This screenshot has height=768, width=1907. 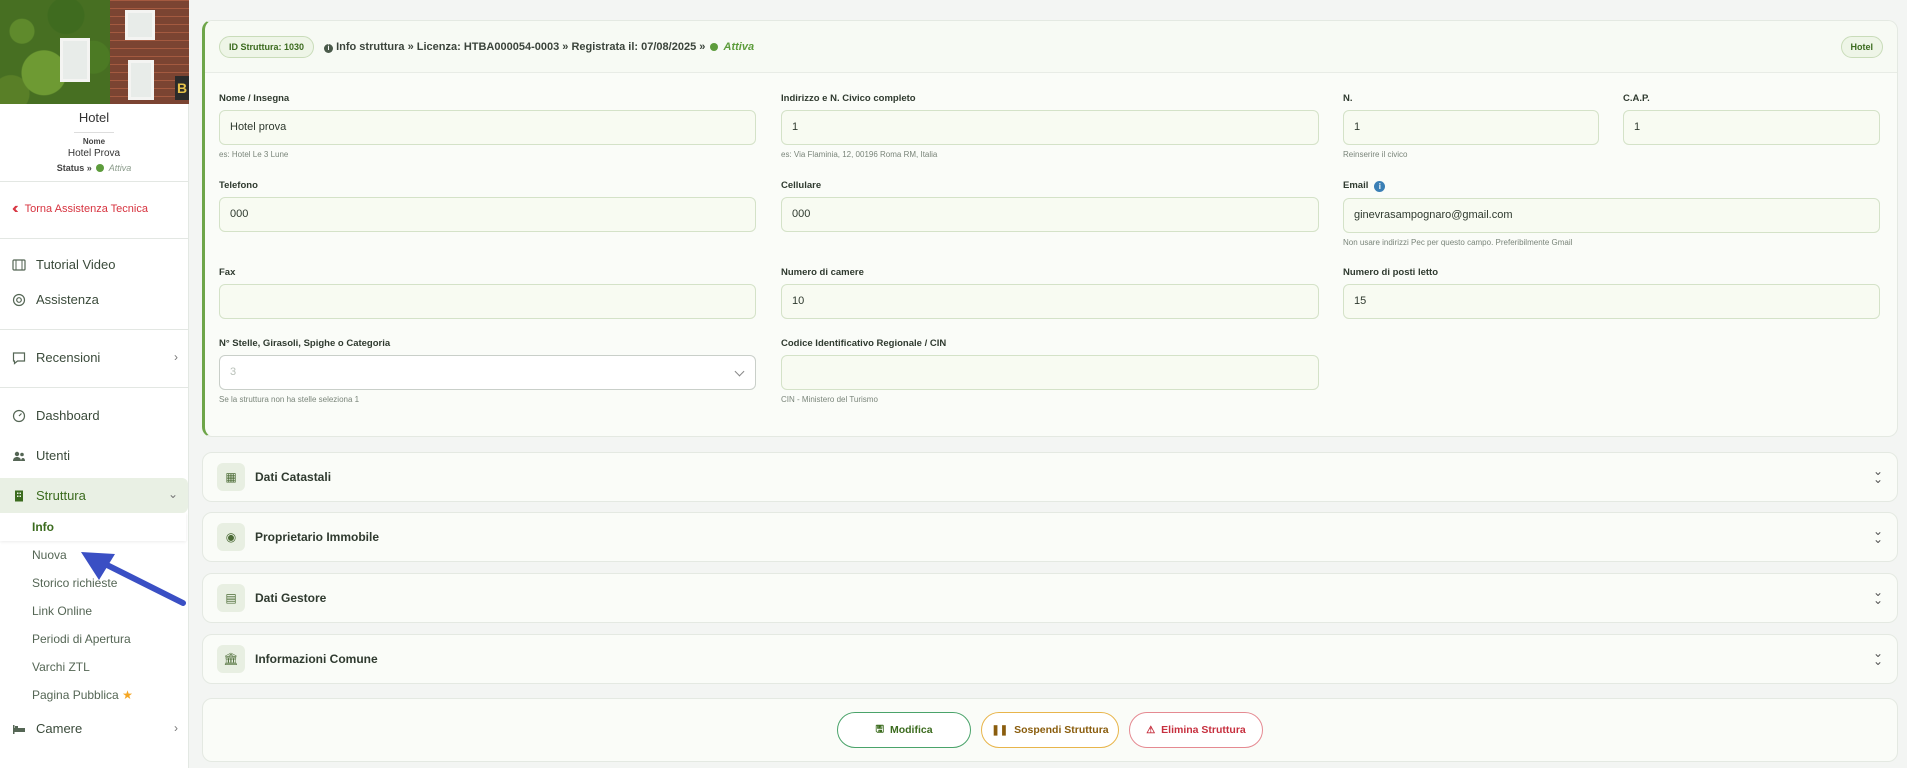 What do you see at coordinates (487, 301) in the screenshot?
I see `fax-input` at bounding box center [487, 301].